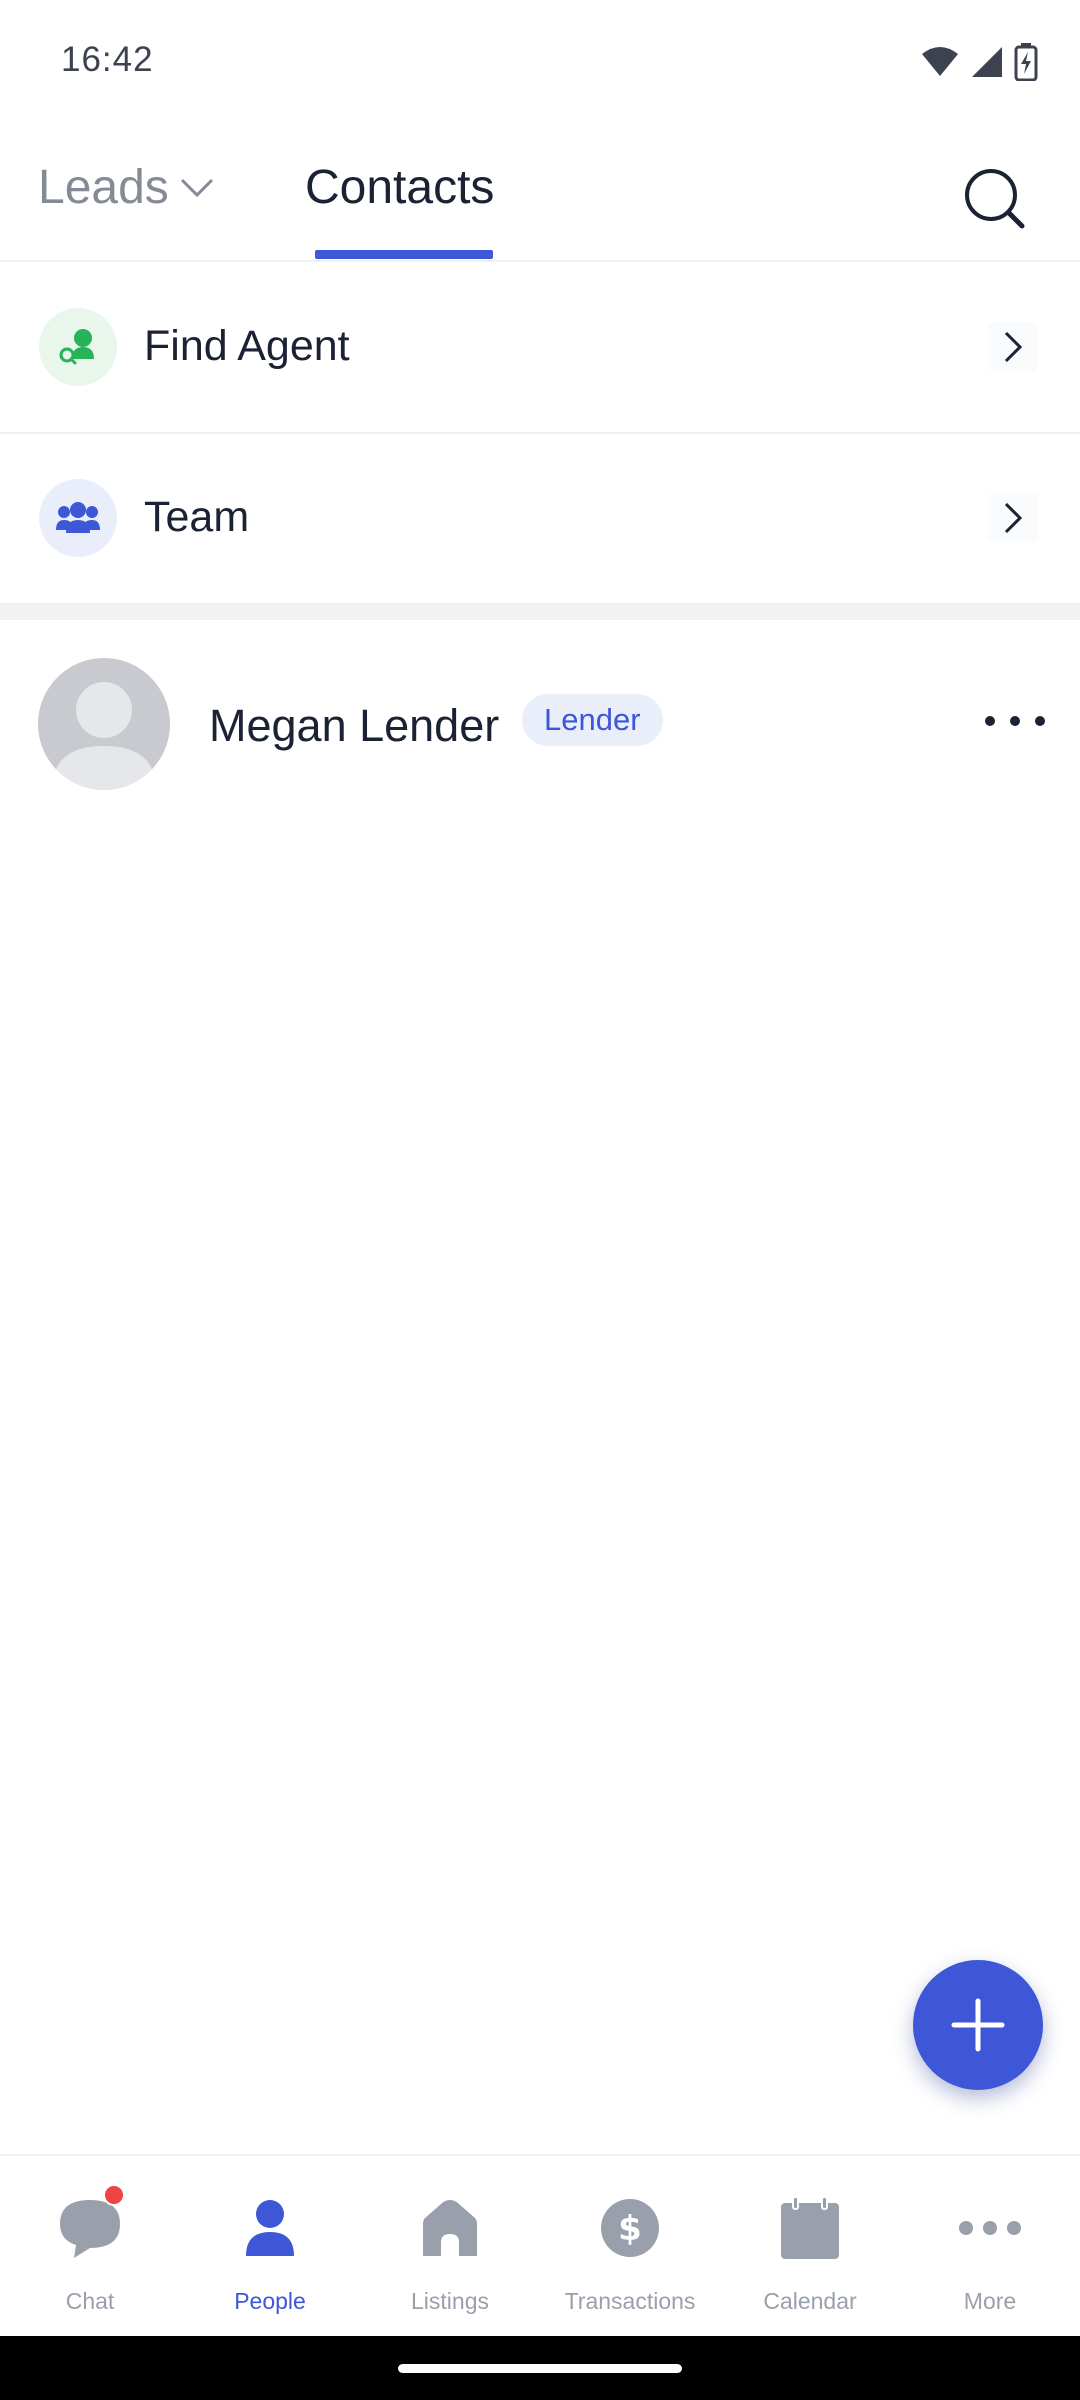 This screenshot has width=1080, height=2400. Describe the element at coordinates (810, 2301) in the screenshot. I see `nav-calendar-label: Calendar` at that location.